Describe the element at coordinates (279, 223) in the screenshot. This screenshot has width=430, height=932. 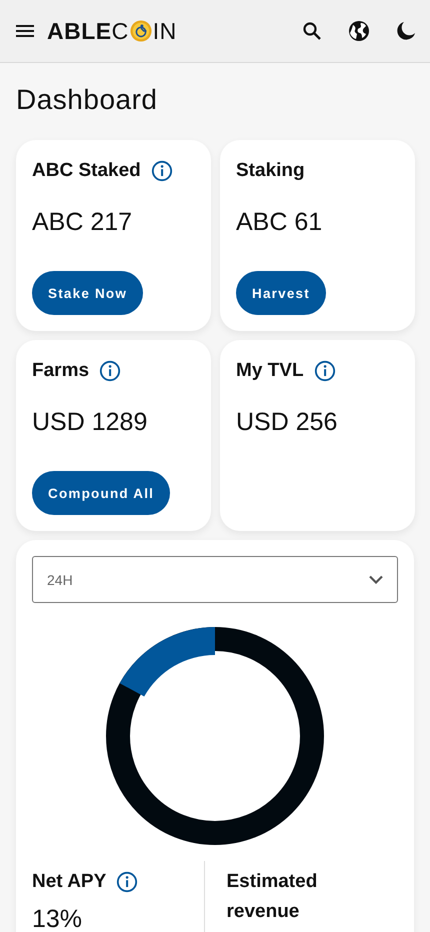
I see `card-value: ABC 61` at that location.